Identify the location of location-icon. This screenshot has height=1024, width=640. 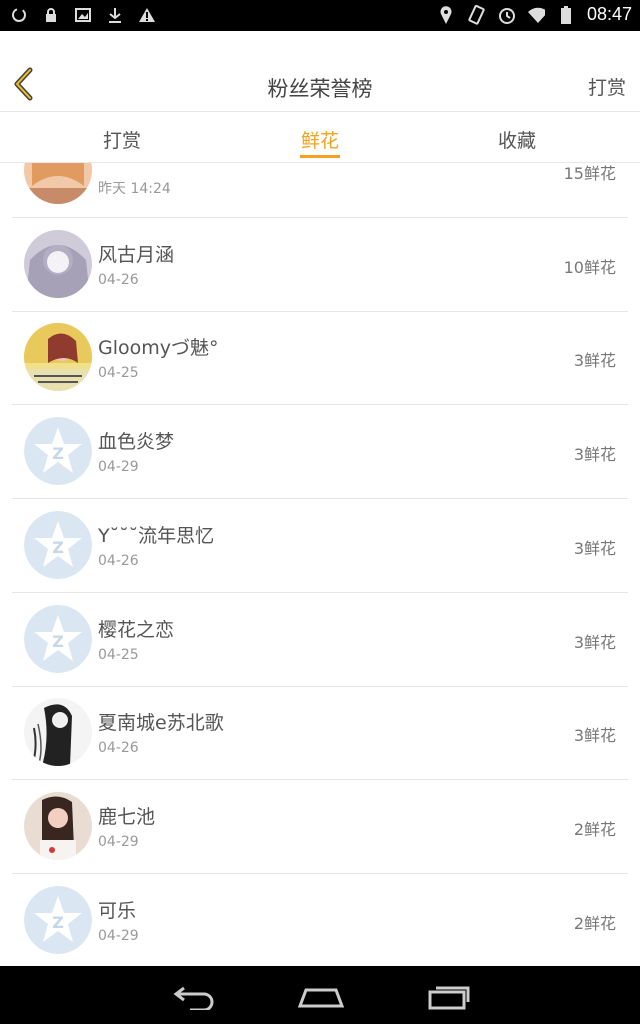
(446, 14).